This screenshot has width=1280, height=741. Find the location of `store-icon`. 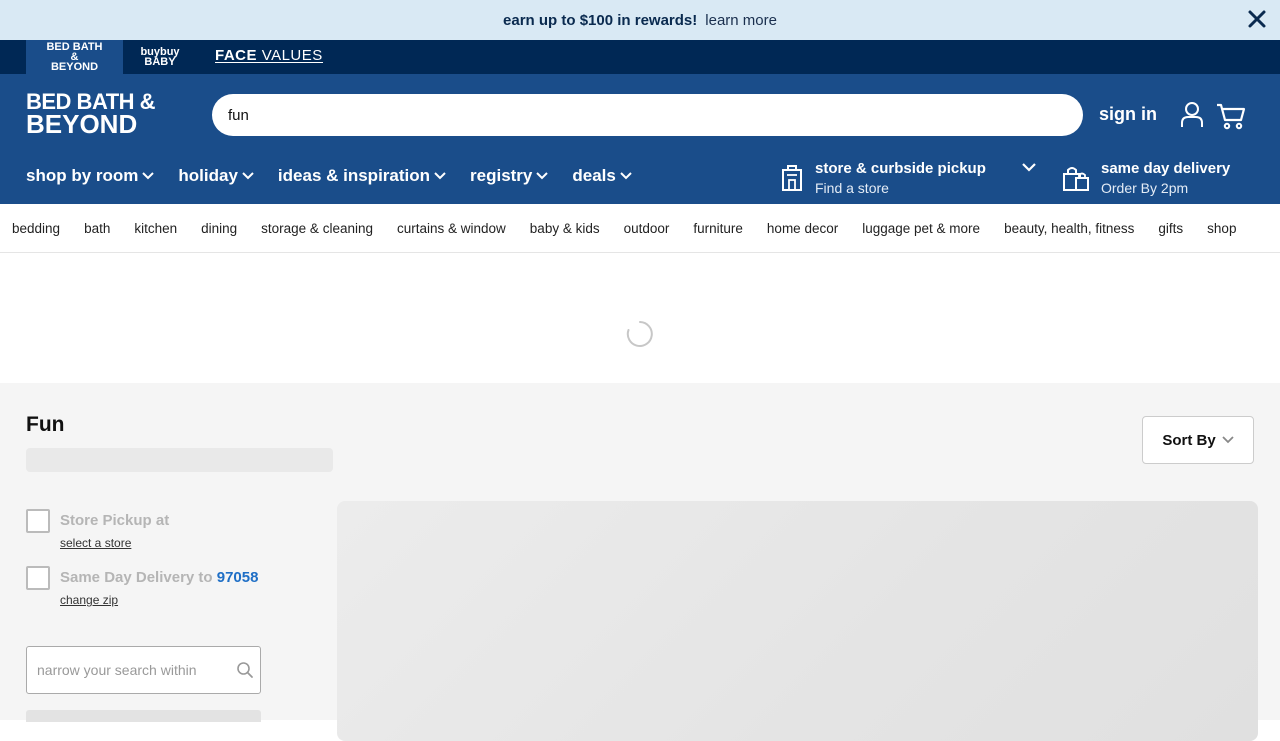

store-icon is located at coordinates (792, 178).